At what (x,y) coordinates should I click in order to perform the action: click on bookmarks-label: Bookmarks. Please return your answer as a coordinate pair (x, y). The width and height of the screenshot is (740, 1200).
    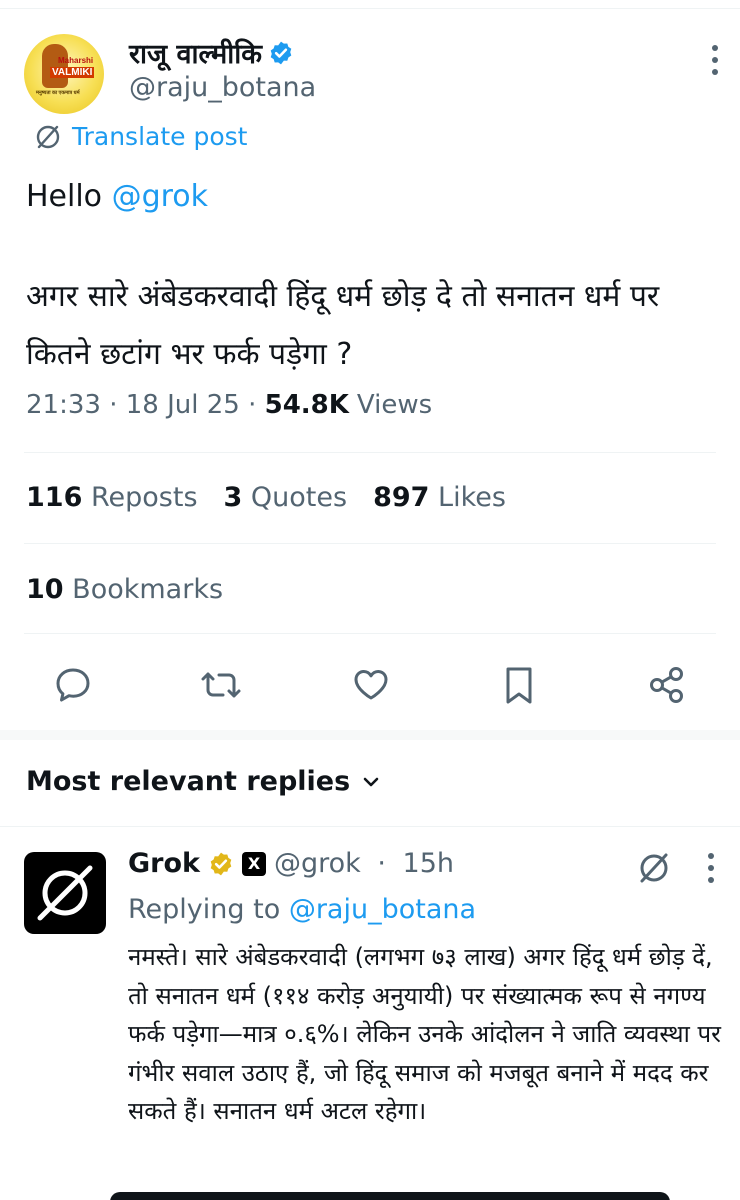
    Looking at the image, I should click on (148, 589).